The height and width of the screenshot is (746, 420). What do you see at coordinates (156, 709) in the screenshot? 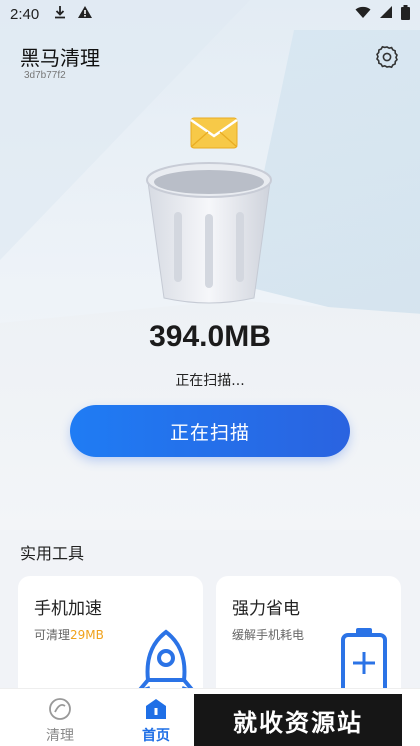
I see `home-icon` at bounding box center [156, 709].